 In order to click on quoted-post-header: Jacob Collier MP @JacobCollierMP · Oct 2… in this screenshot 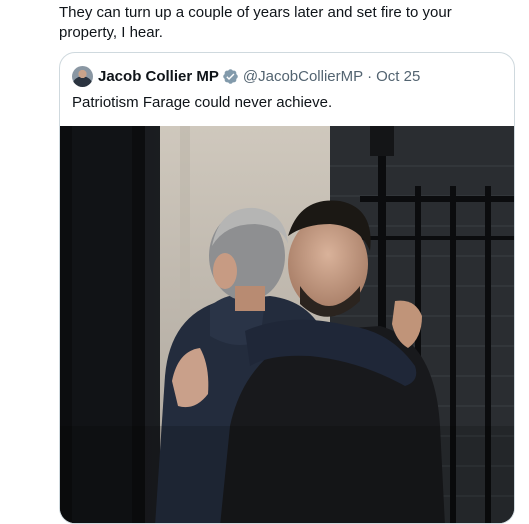, I will do `click(246, 76)`.